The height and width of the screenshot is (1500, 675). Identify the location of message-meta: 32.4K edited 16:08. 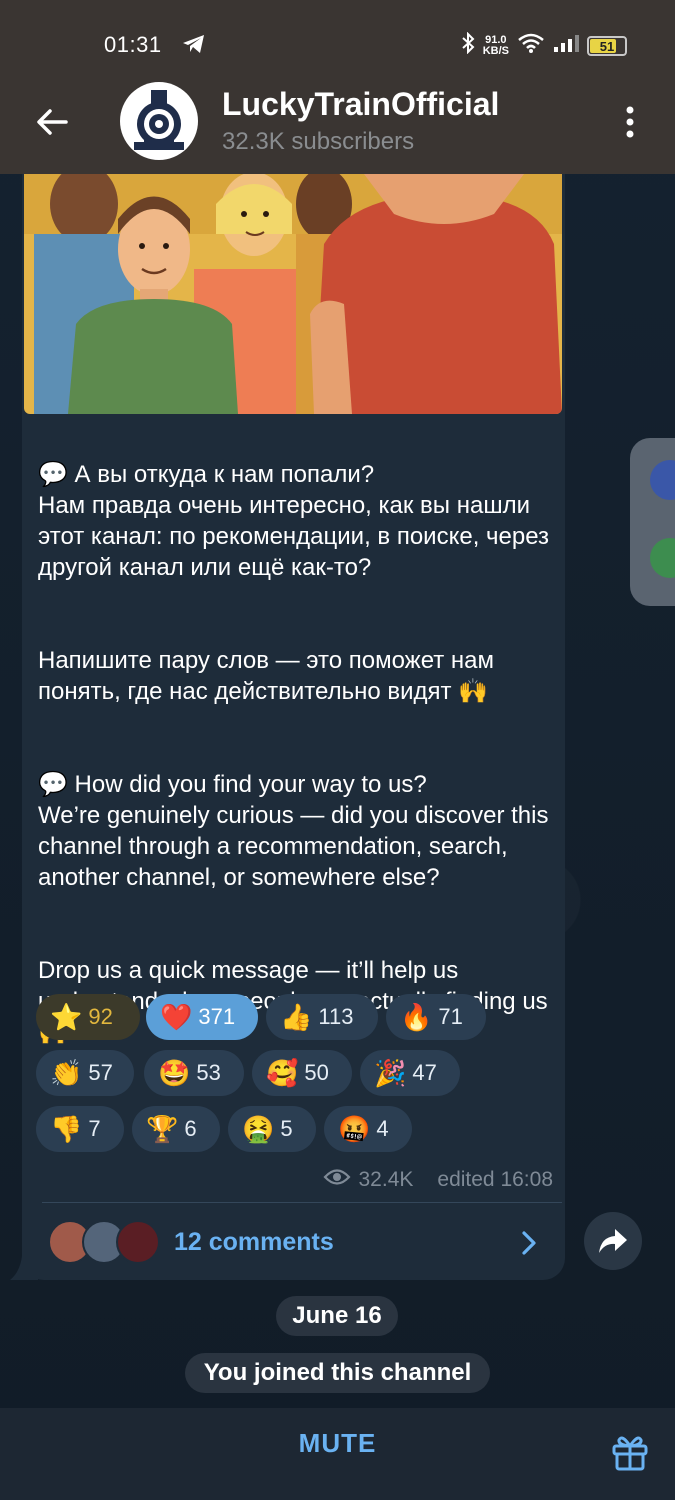
(438, 1180).